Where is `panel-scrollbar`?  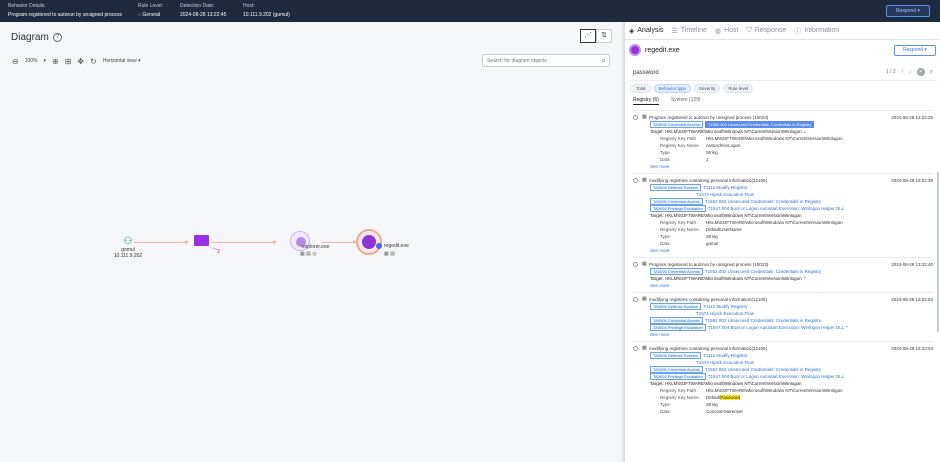 panel-scrollbar is located at coordinates (938, 252).